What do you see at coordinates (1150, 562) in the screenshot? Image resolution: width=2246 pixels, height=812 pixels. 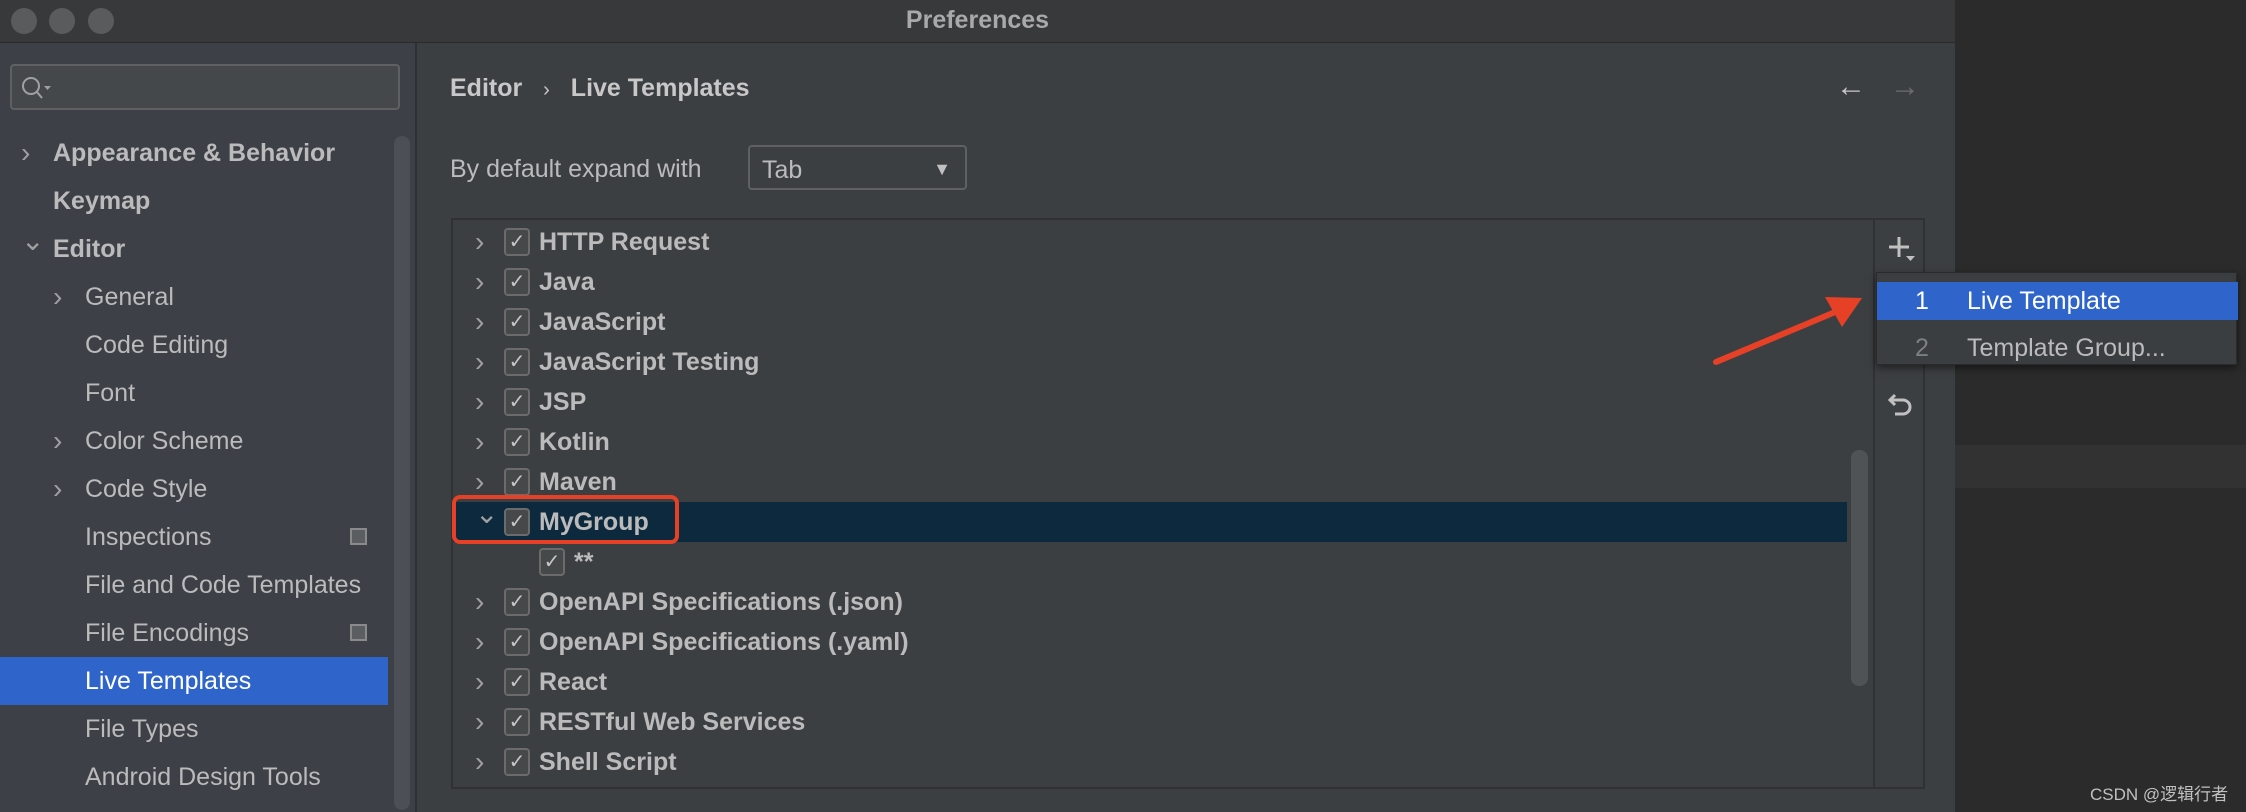 I see `template-group-row: ✓ **` at bounding box center [1150, 562].